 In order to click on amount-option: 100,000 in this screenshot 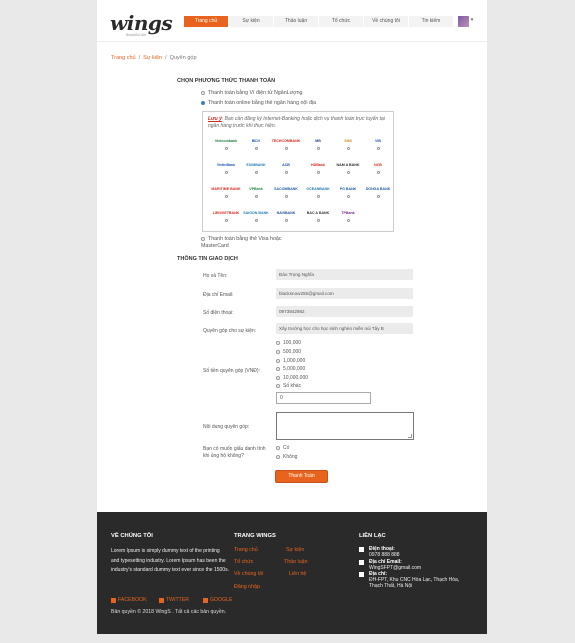, I will do `click(288, 343)`.